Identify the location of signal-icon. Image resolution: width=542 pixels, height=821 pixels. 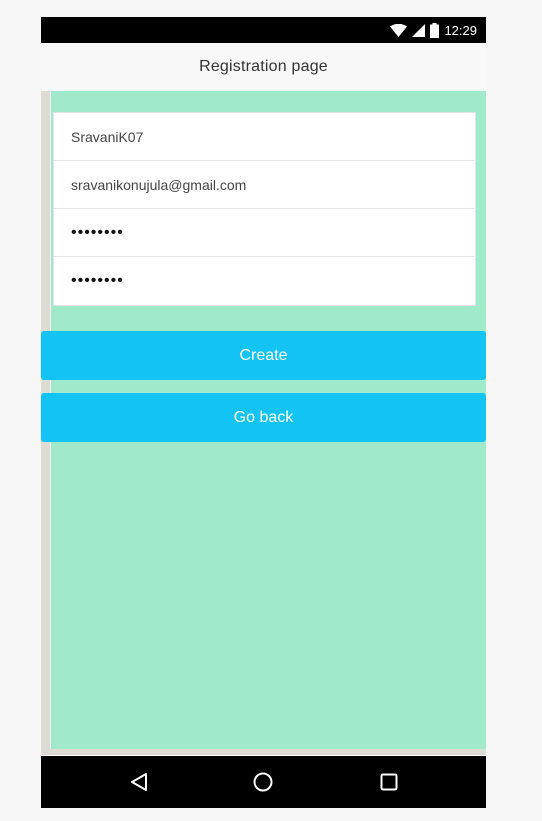
(419, 30).